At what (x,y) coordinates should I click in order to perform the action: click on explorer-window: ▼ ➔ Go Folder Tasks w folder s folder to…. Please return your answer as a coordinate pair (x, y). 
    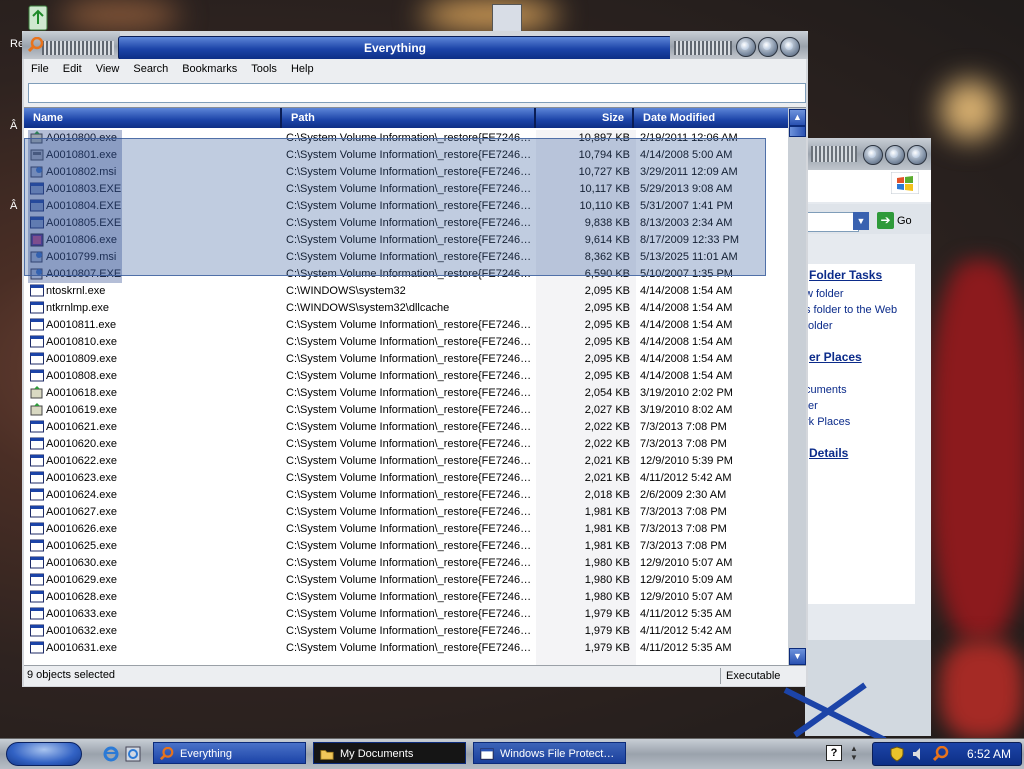
    Looking at the image, I should click on (857, 440).